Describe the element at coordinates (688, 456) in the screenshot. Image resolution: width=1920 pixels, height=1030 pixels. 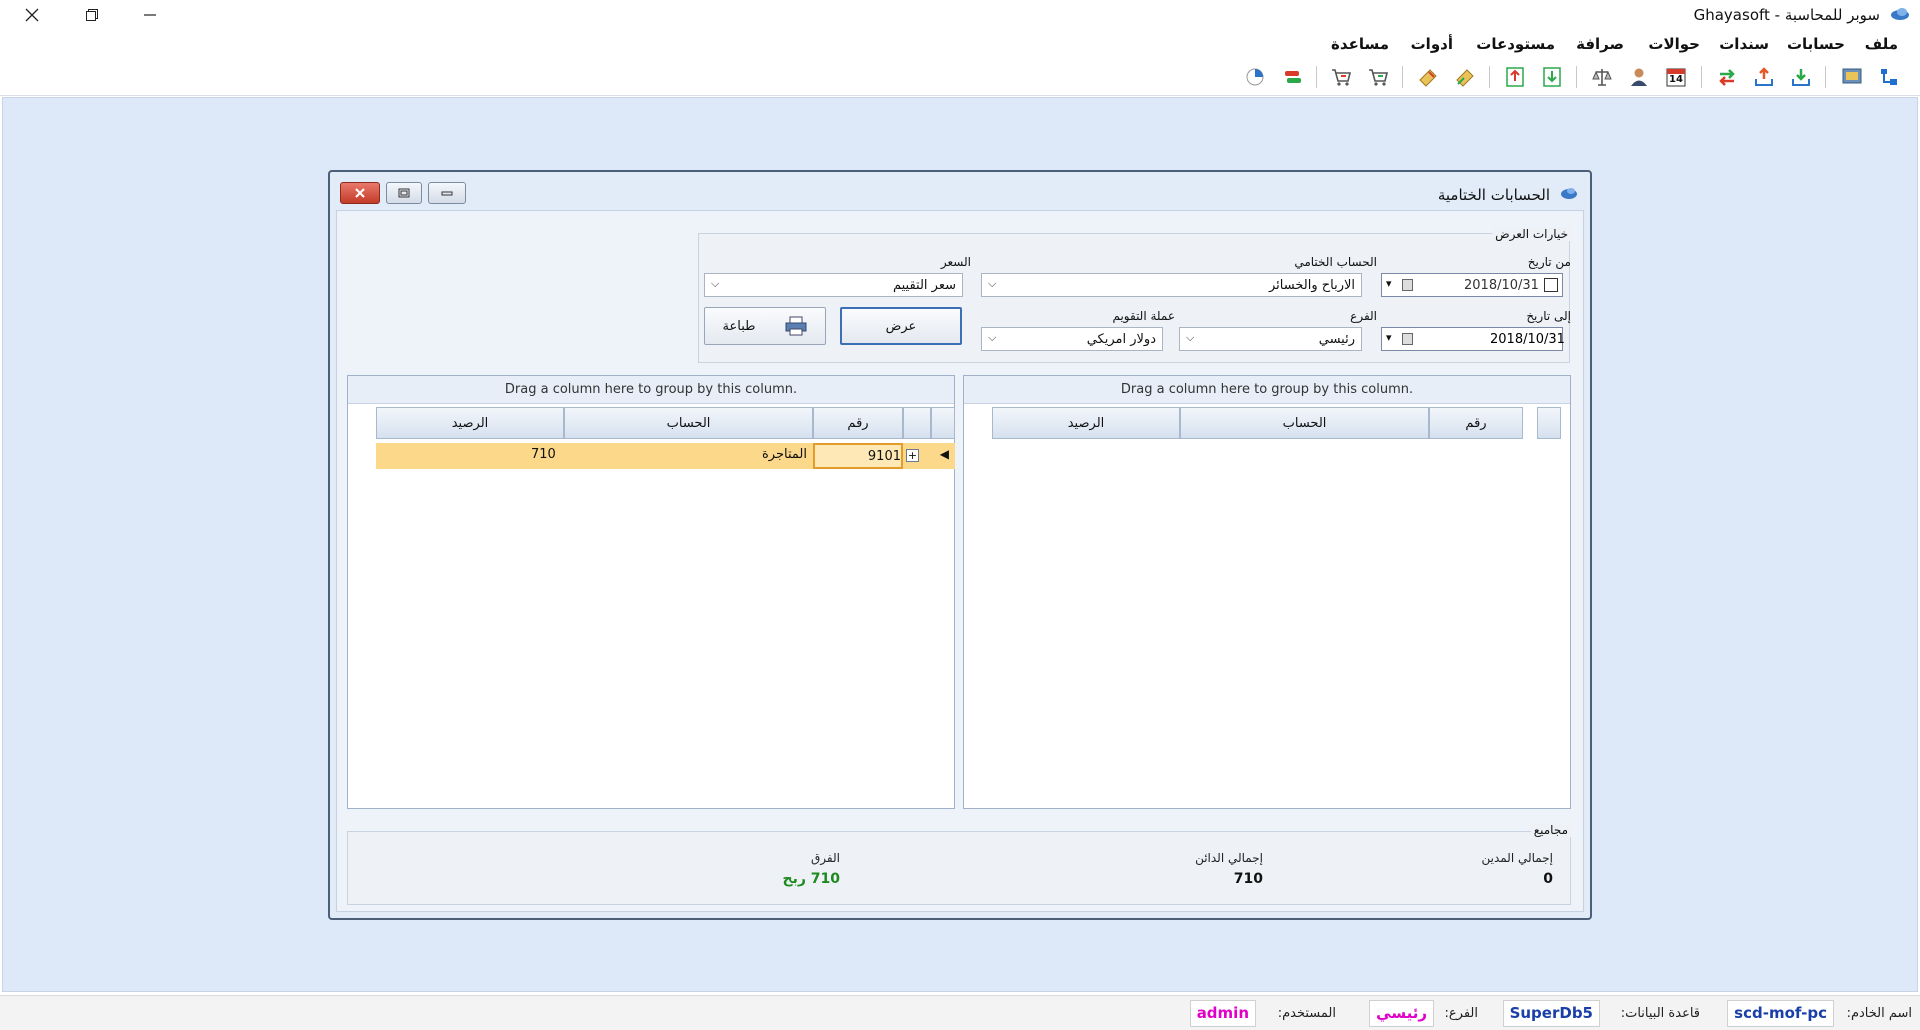
I see `cell-account: المتاجرة` at that location.